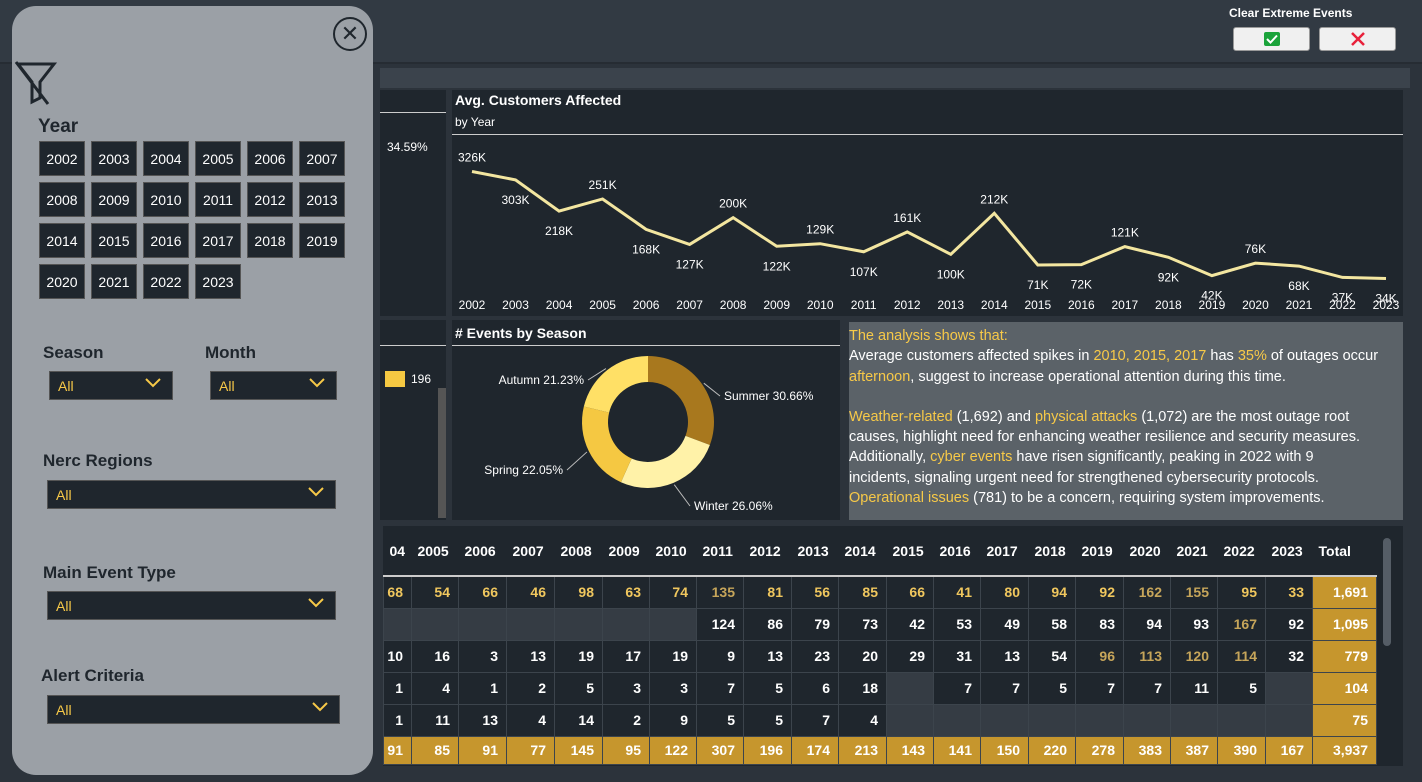 The width and height of the screenshot is (1422, 782). What do you see at coordinates (322, 199) in the screenshot?
I see `year-button-2013: 2013` at bounding box center [322, 199].